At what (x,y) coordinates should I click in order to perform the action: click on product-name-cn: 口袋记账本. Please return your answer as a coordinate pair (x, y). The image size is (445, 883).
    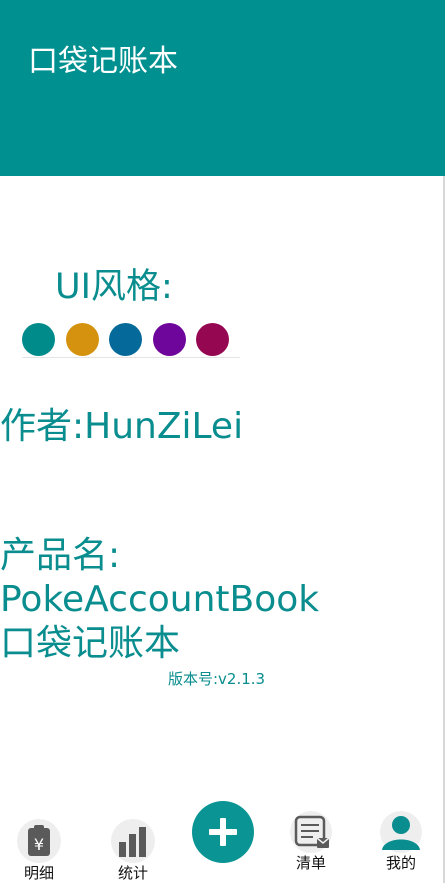
    Looking at the image, I should click on (90, 643).